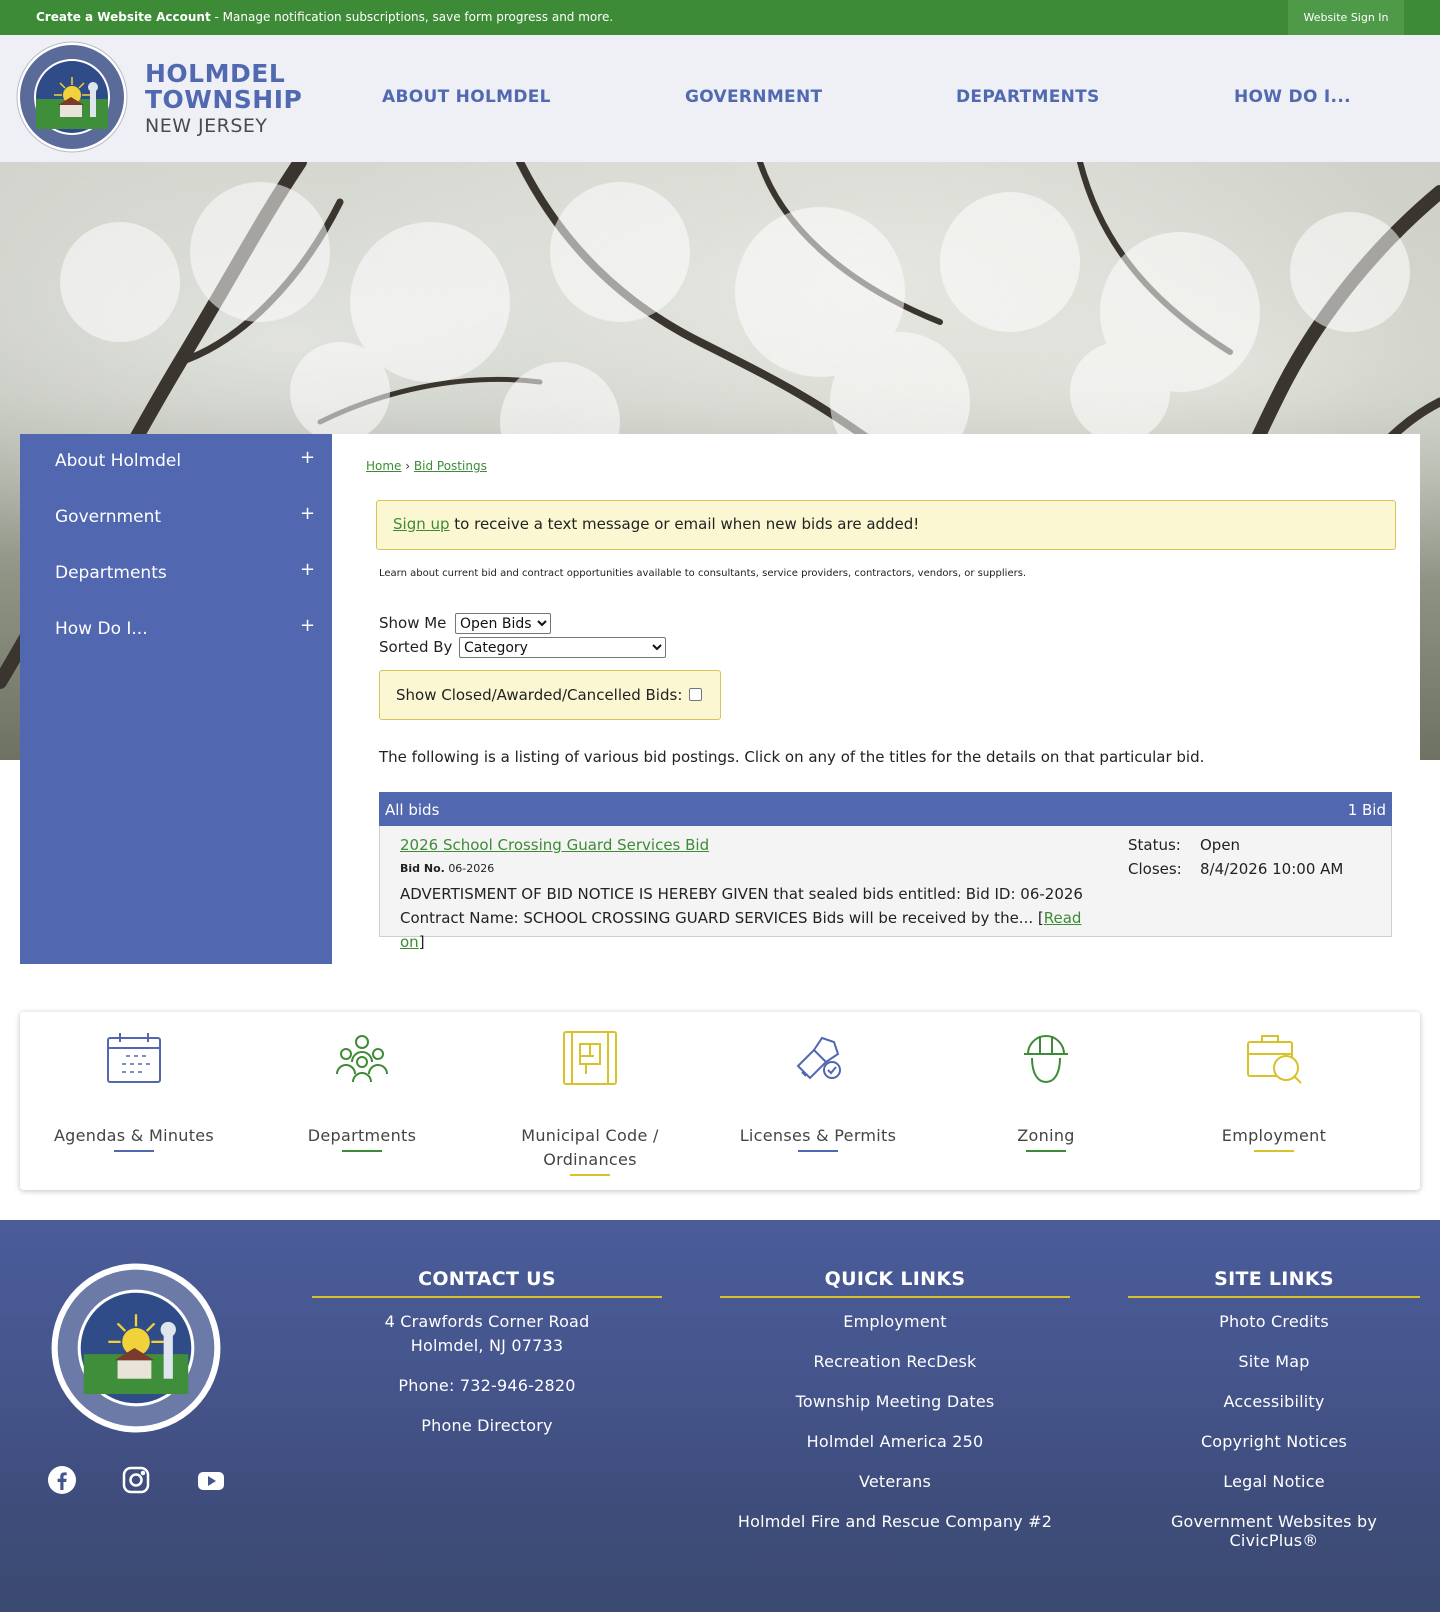 This screenshot has width=1440, height=1612. Describe the element at coordinates (447, 868) in the screenshot. I see `bid-number: Bid No. 06-2026` at that location.